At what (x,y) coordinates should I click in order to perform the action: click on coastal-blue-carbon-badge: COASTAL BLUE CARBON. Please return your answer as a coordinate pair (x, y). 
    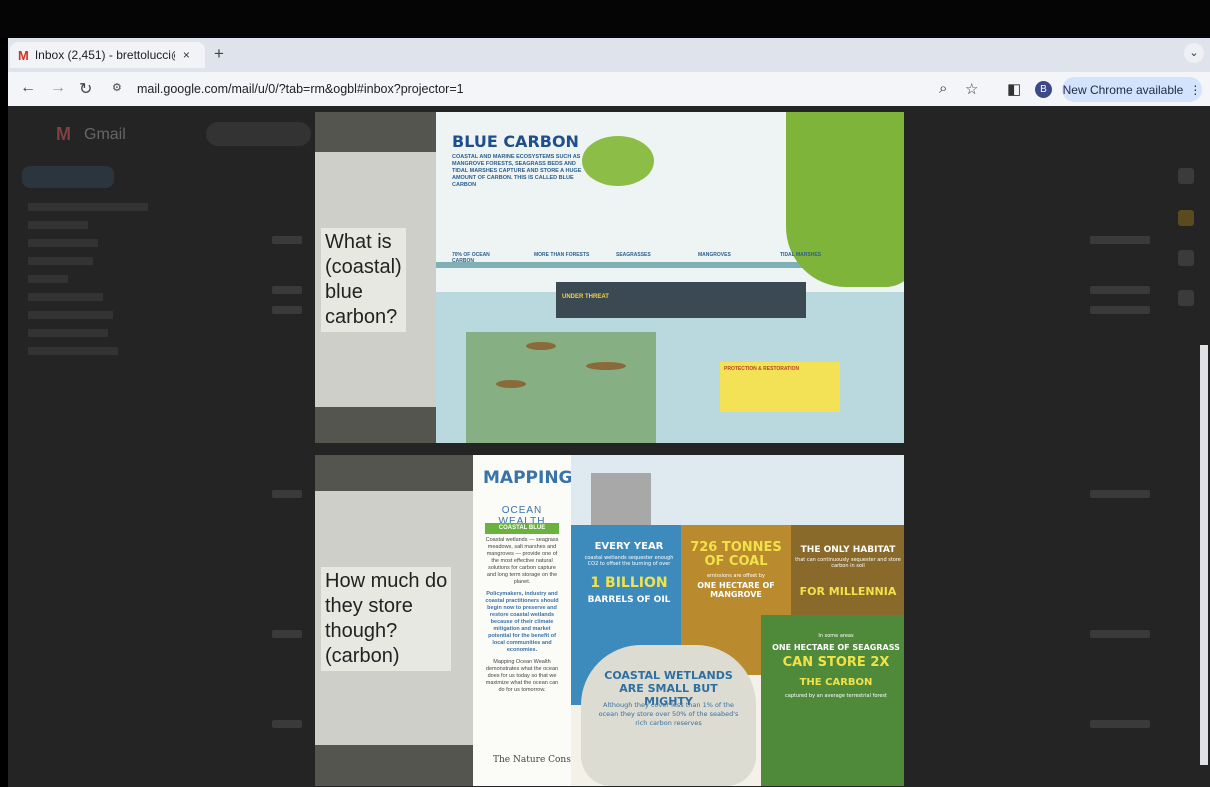
    Looking at the image, I should click on (522, 532).